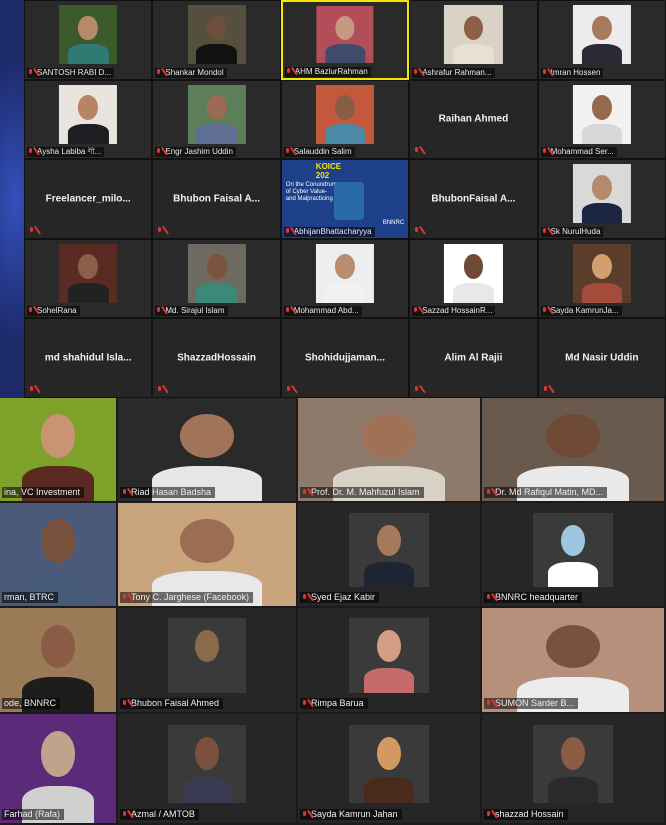  Describe the element at coordinates (306, 192) in the screenshot. I see `poster-line: of Cyber Value-` at that location.